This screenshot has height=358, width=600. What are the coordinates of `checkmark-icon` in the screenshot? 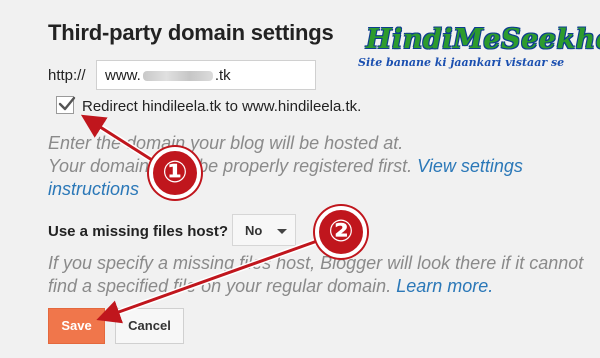 It's located at (67, 103).